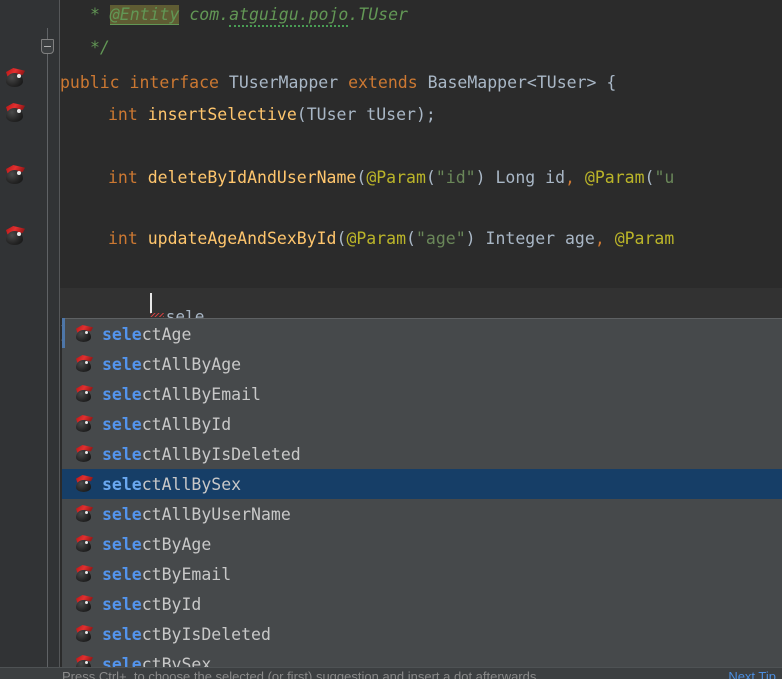 The height and width of the screenshot is (679, 782). Describe the element at coordinates (166, 334) in the screenshot. I see `unmatched-suffix: ctAge` at that location.